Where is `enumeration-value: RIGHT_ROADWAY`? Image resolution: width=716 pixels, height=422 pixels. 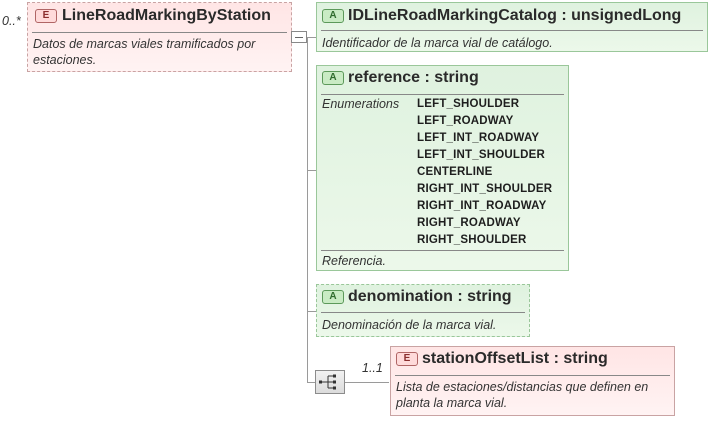 enumeration-value: RIGHT_ROADWAY is located at coordinates (469, 223).